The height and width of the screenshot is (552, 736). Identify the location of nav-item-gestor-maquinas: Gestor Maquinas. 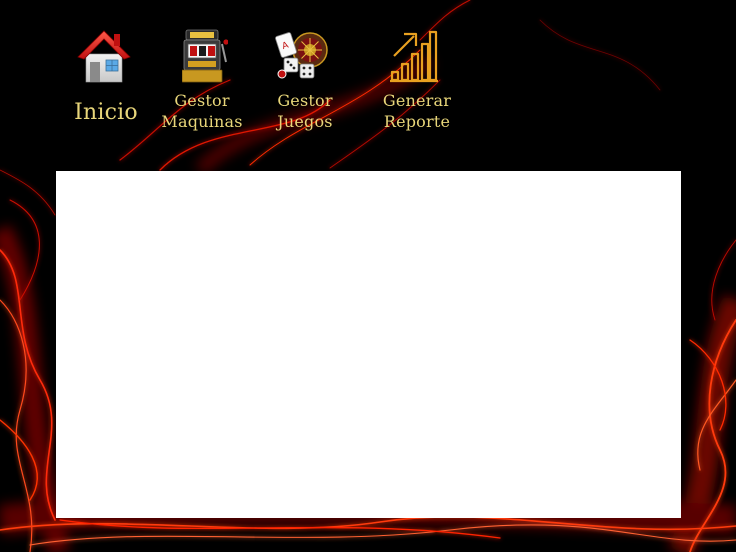
(202, 81).